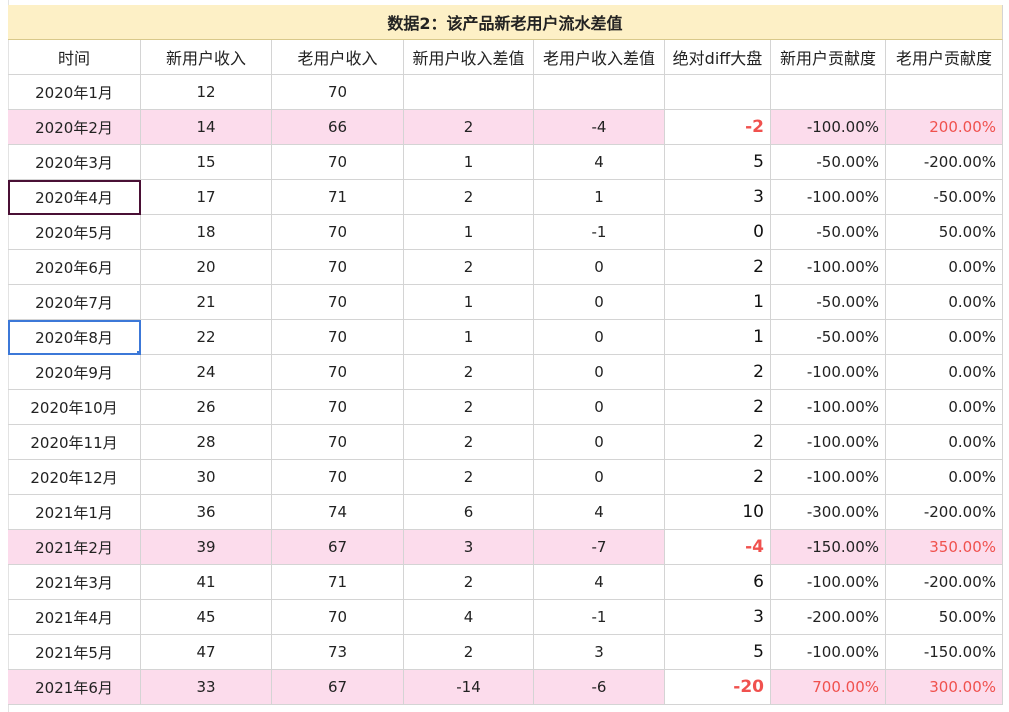 The width and height of the screenshot is (1009, 712). What do you see at coordinates (718, 652) in the screenshot?
I see `cell-abs-diff: 5` at bounding box center [718, 652].